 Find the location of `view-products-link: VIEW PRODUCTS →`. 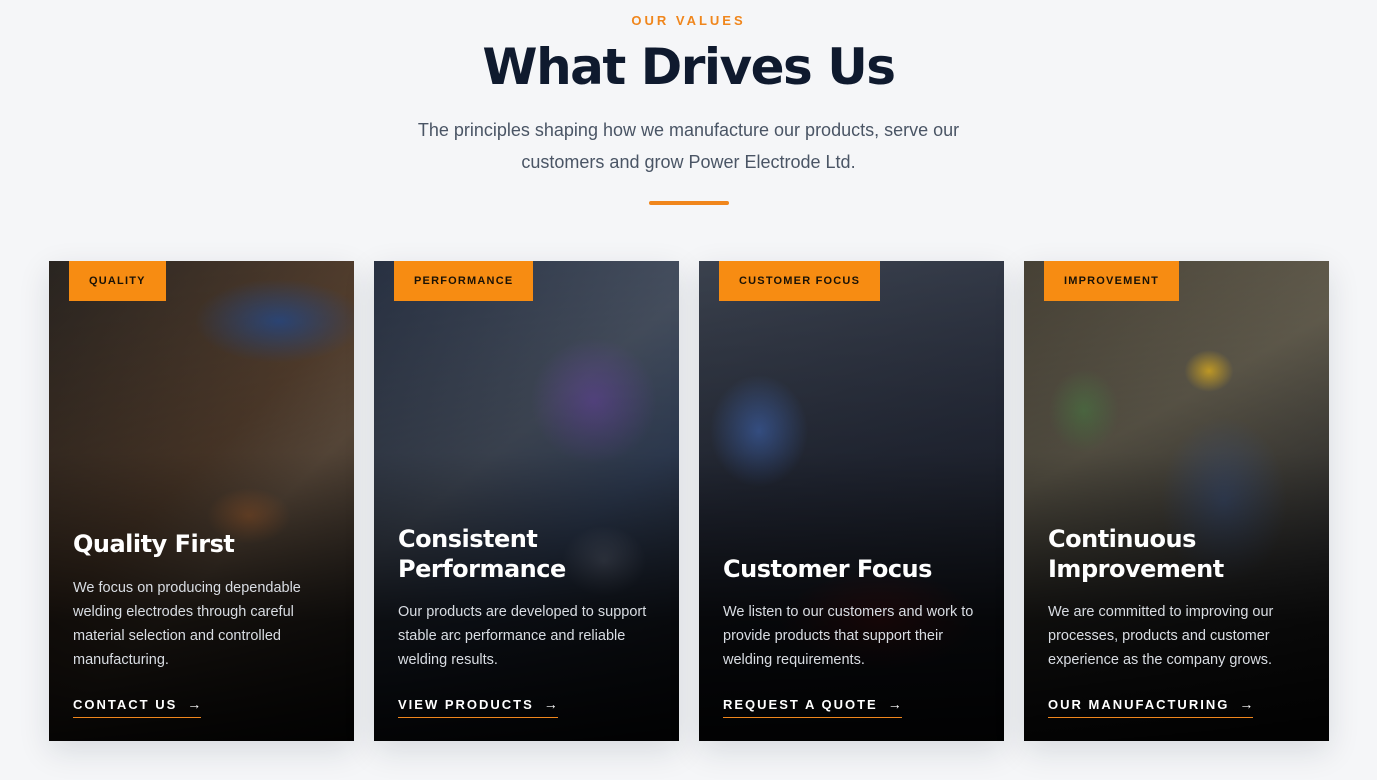

view-products-link: VIEW PRODUCTS → is located at coordinates (478, 707).